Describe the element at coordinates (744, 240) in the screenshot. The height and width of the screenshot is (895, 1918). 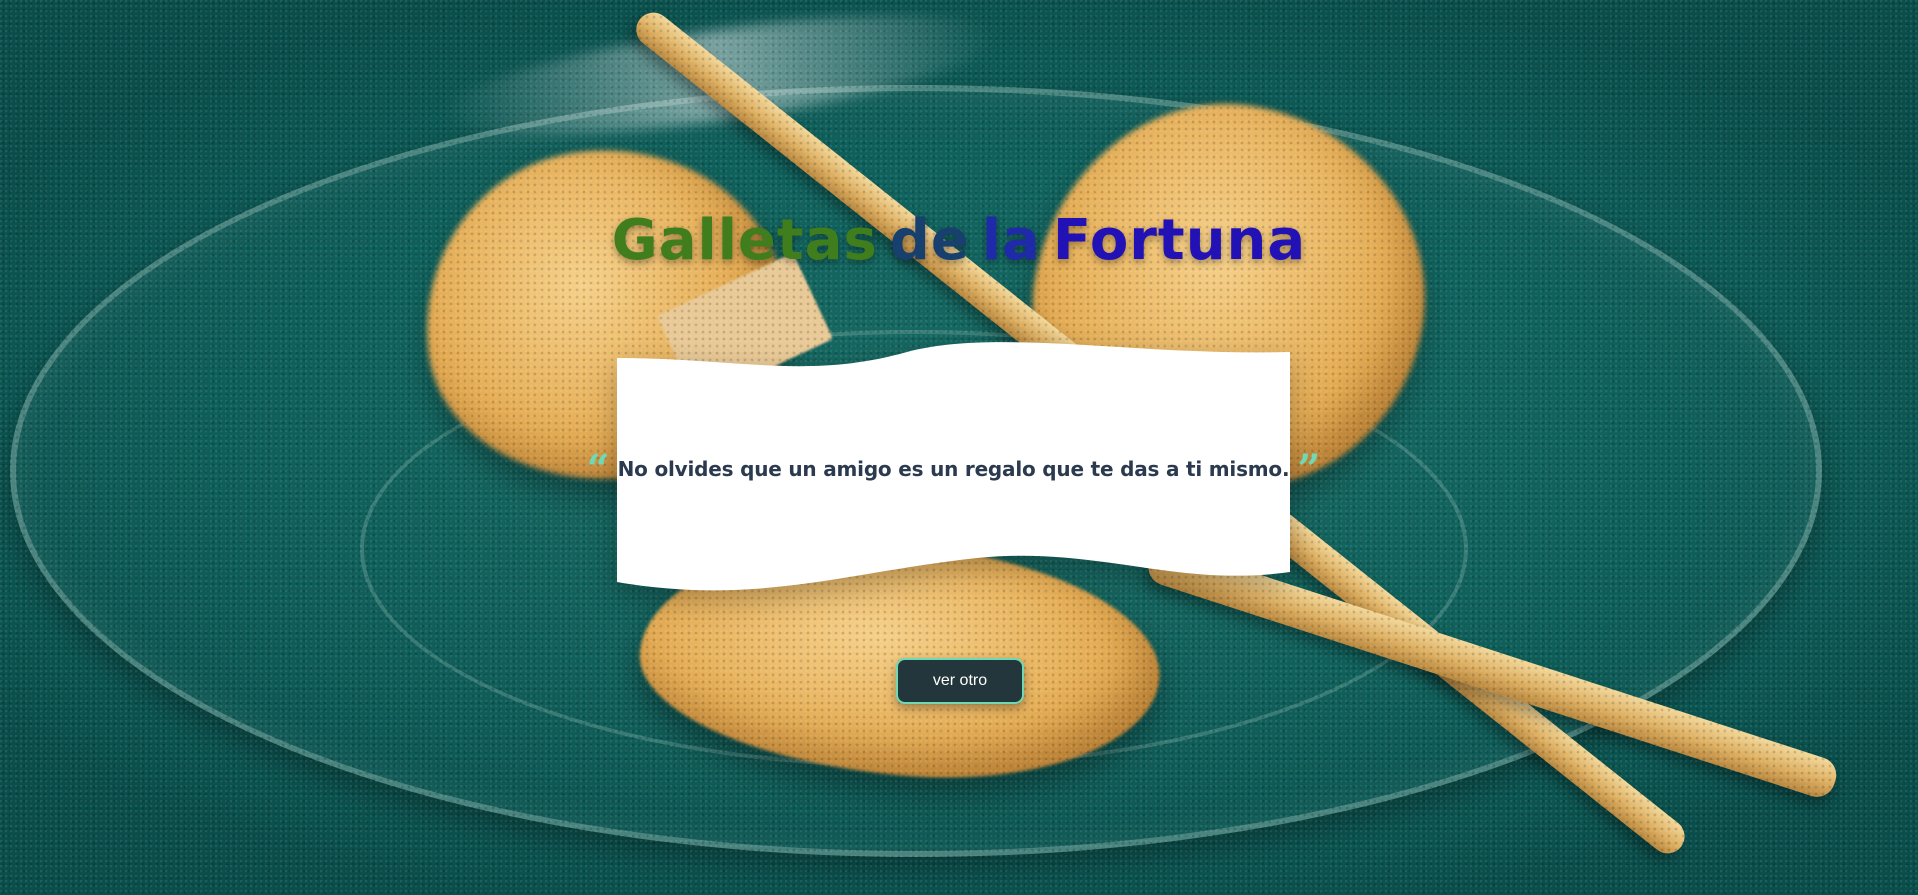
I see `title-word: Galletas` at that location.